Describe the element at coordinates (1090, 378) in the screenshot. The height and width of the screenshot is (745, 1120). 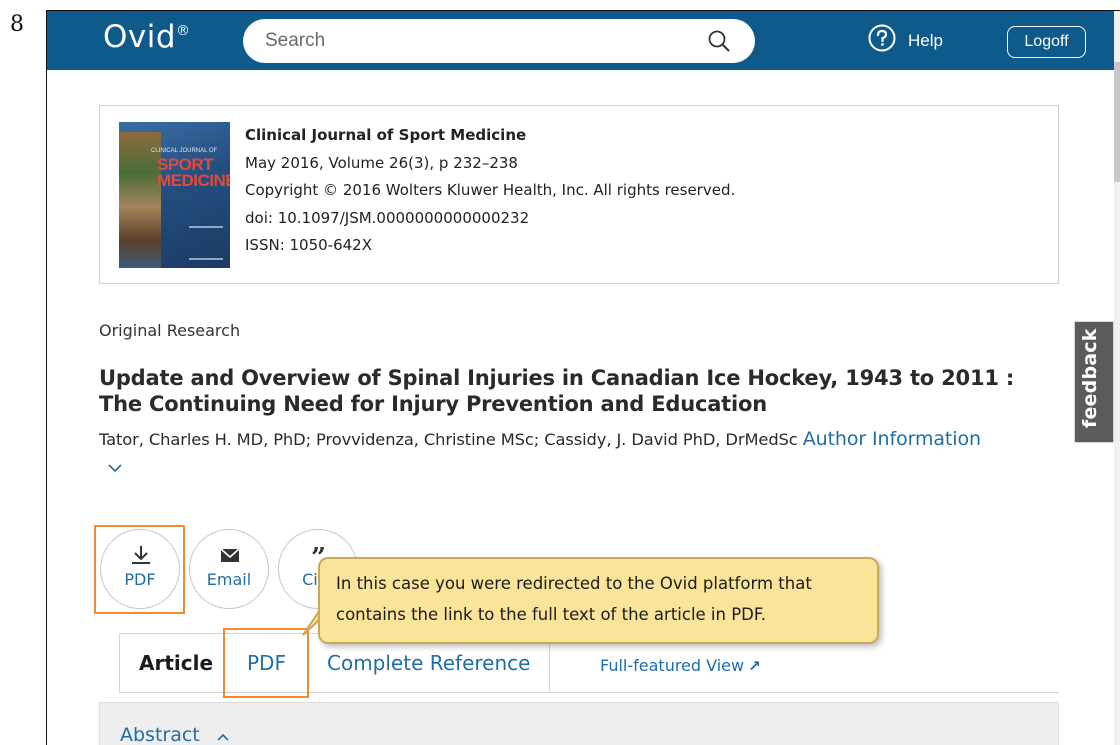
I see `feedback-label: feedback` at that location.